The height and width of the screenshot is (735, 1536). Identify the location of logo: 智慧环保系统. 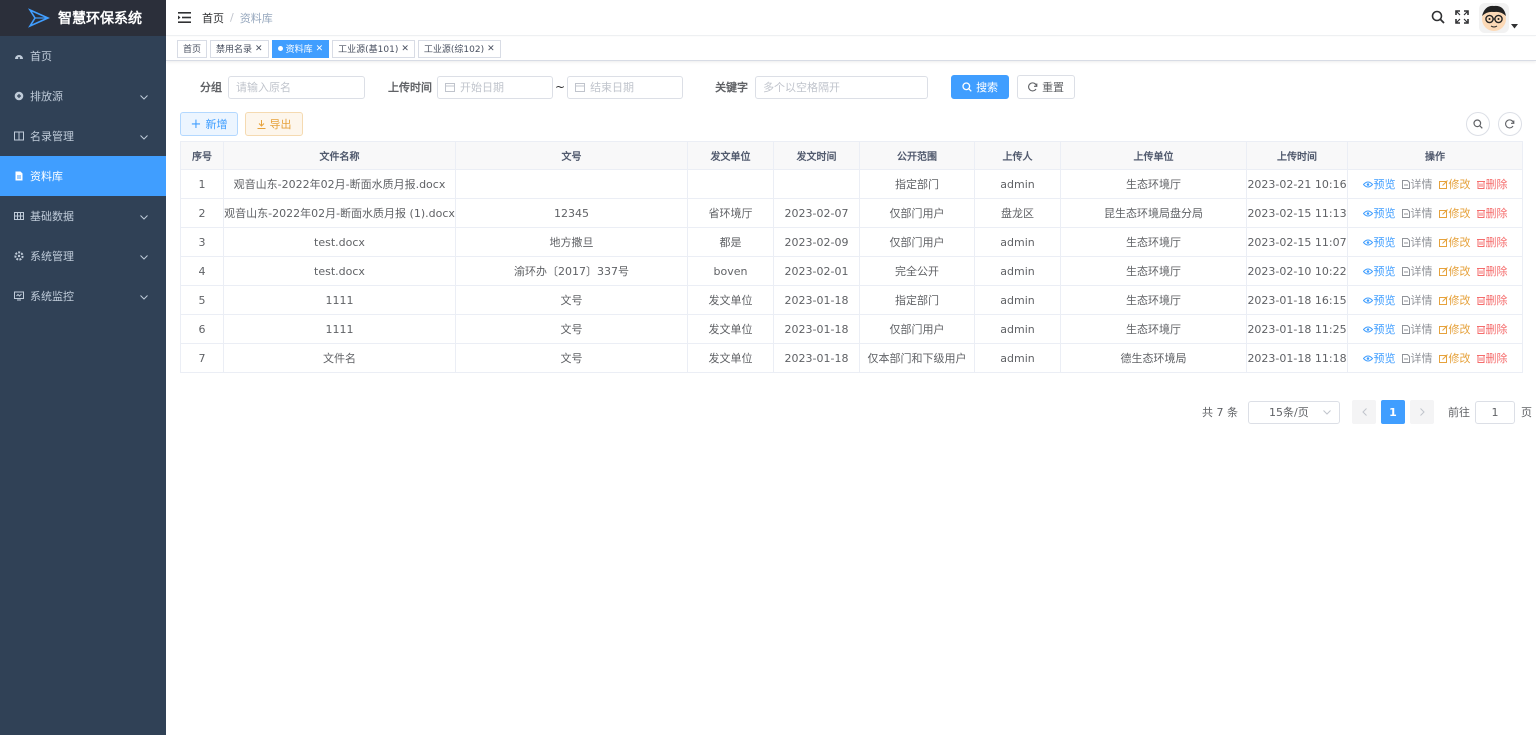
(83, 18).